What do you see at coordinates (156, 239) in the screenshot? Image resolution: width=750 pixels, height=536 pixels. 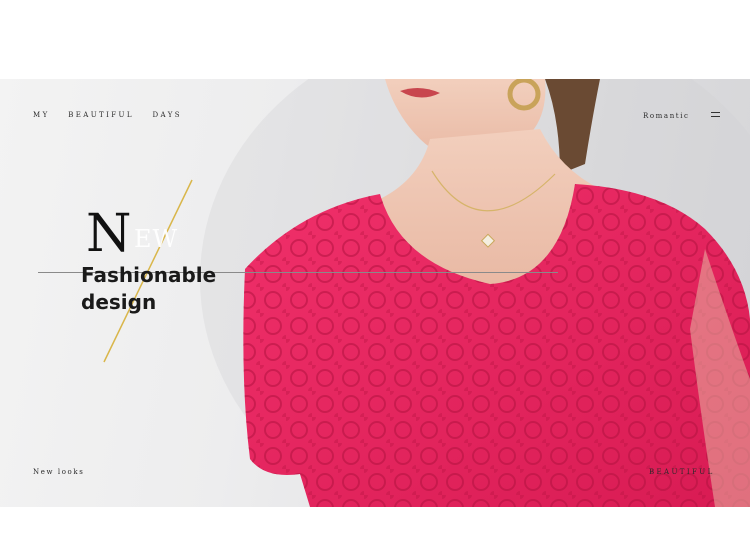 I see `headline-rest: EW` at bounding box center [156, 239].